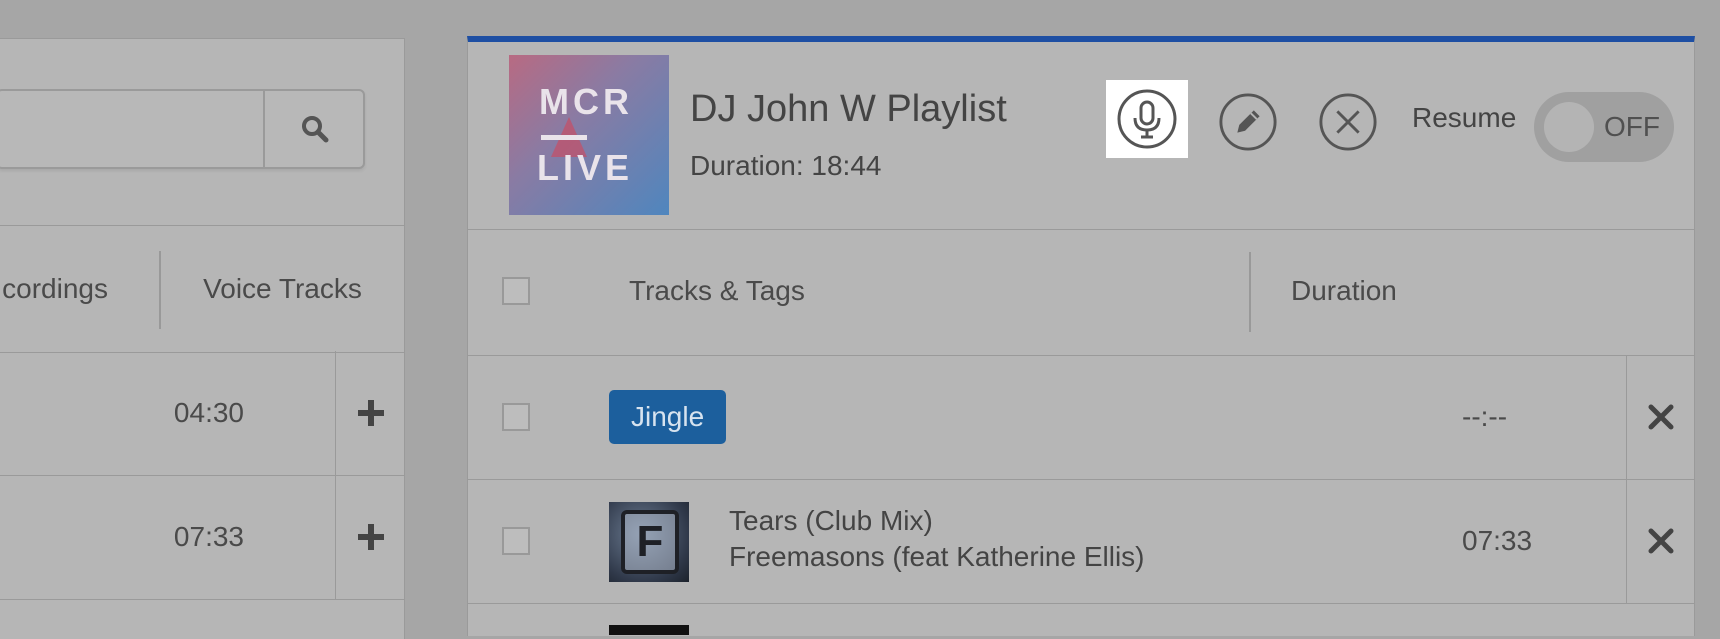 The image size is (1720, 639). What do you see at coordinates (848, 109) in the screenshot?
I see `playlist-title: DJ John W Playlist` at bounding box center [848, 109].